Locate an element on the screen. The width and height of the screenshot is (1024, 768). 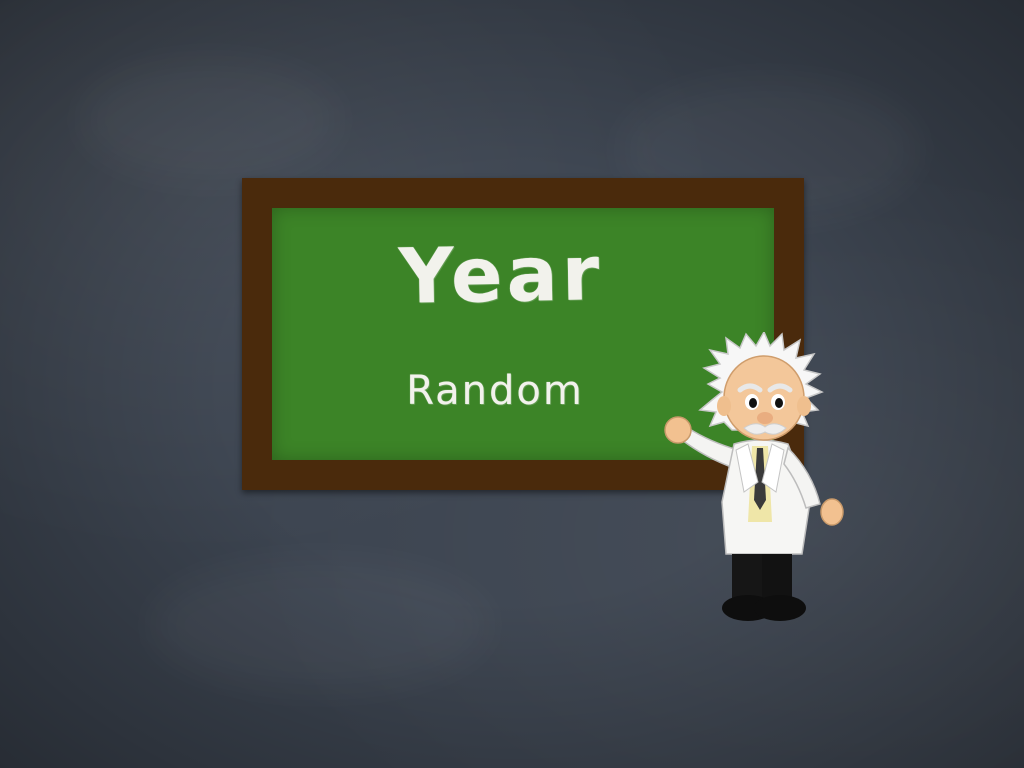
board-title: Year is located at coordinates (501, 274).